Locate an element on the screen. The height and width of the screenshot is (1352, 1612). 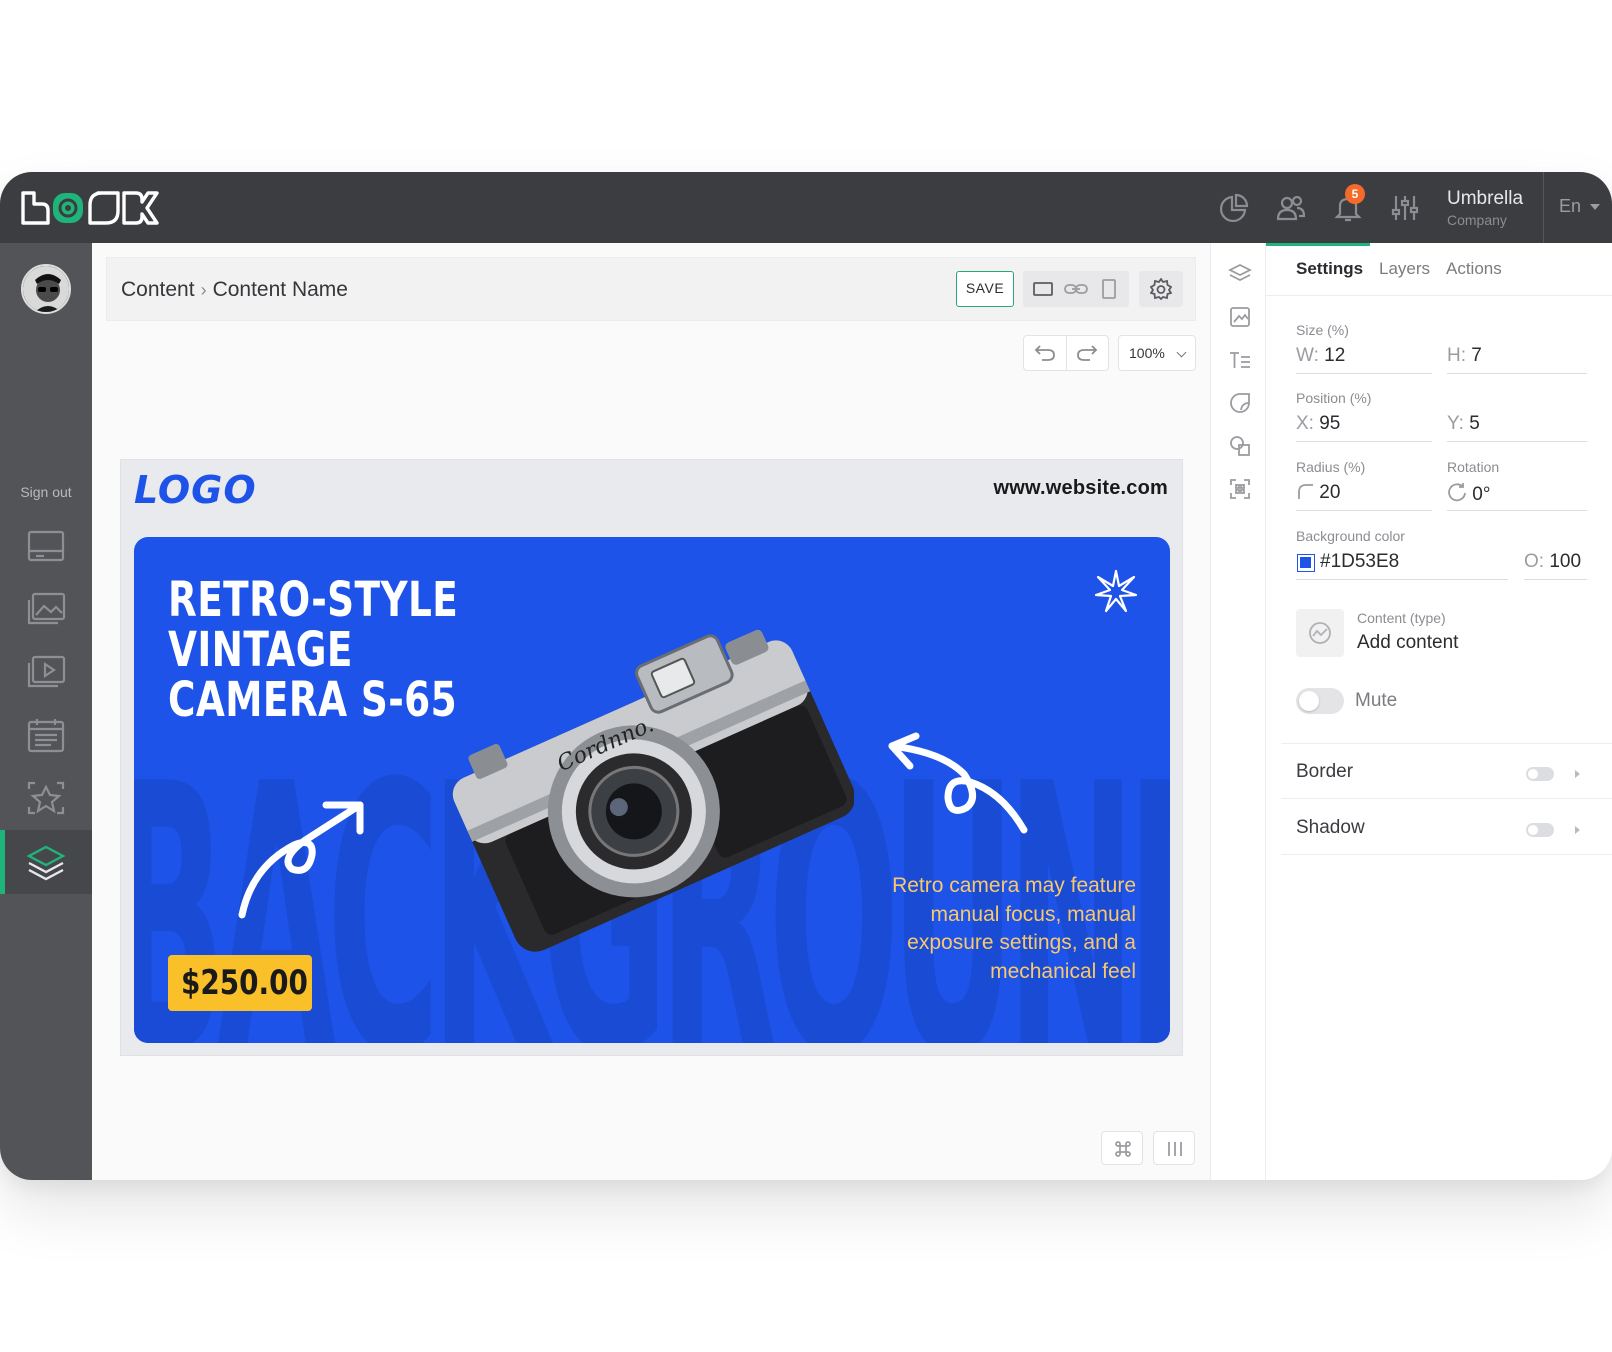
columns-icon is located at coordinates (1175, 1149).